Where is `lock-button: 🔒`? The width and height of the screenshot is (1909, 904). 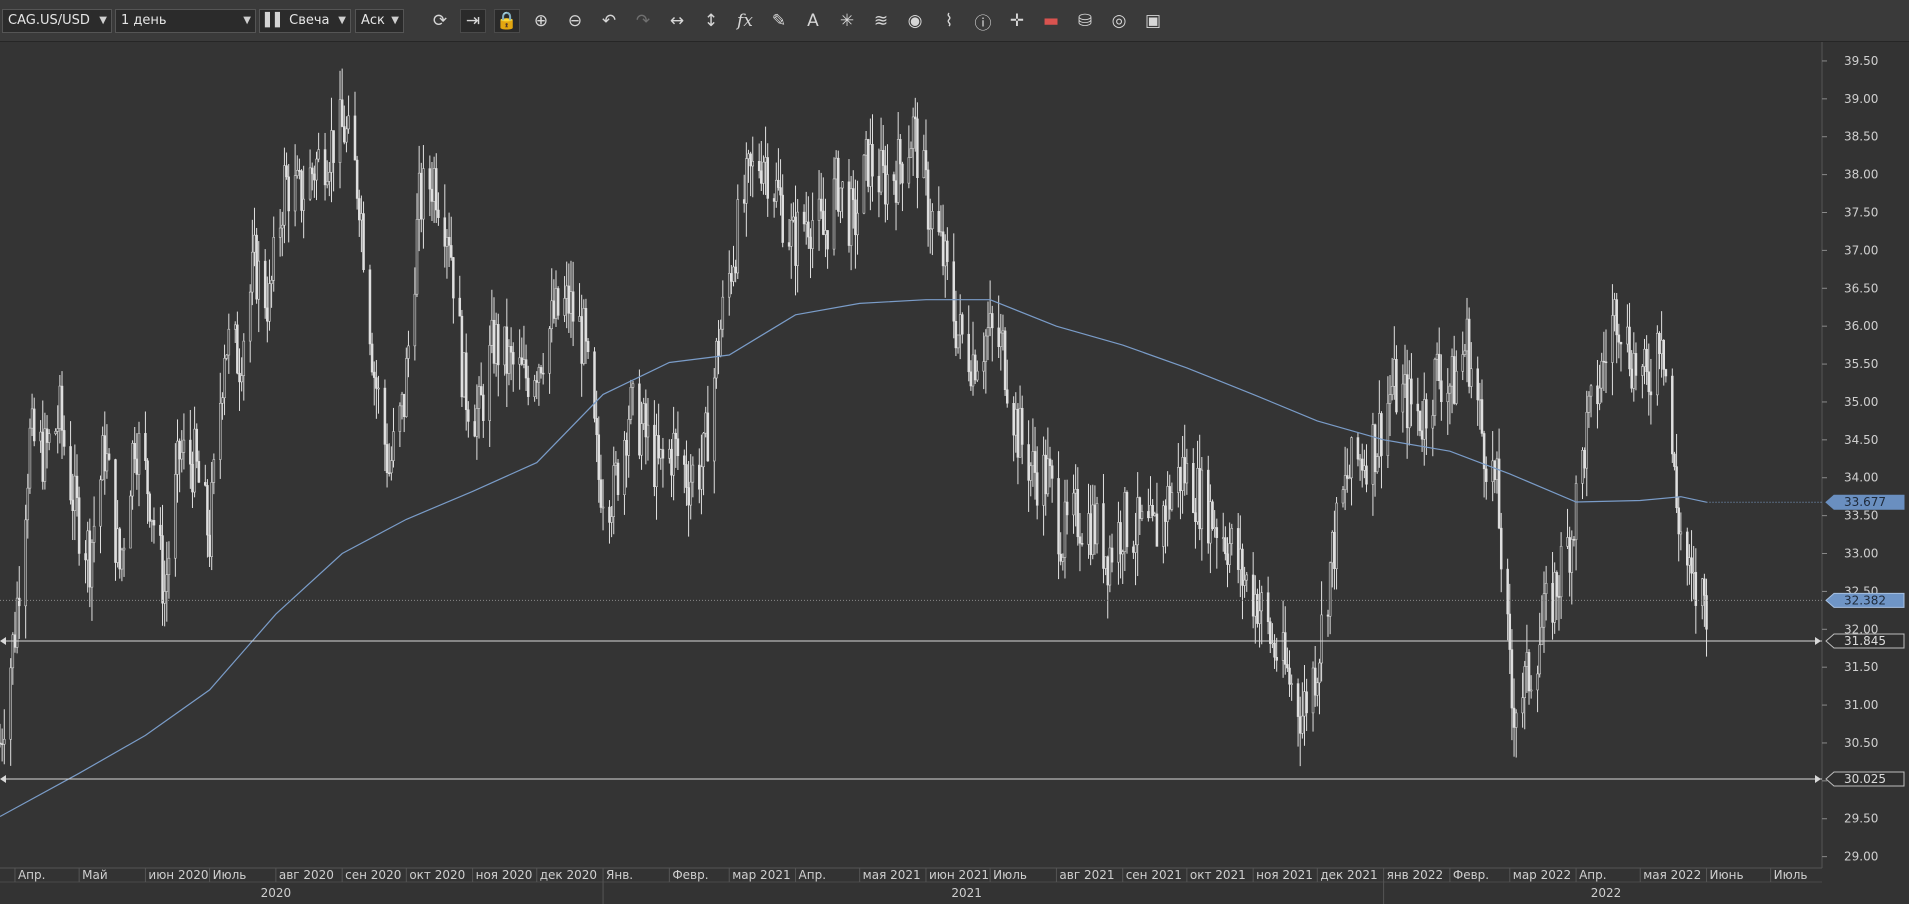
lock-button: 🔒 is located at coordinates (507, 21).